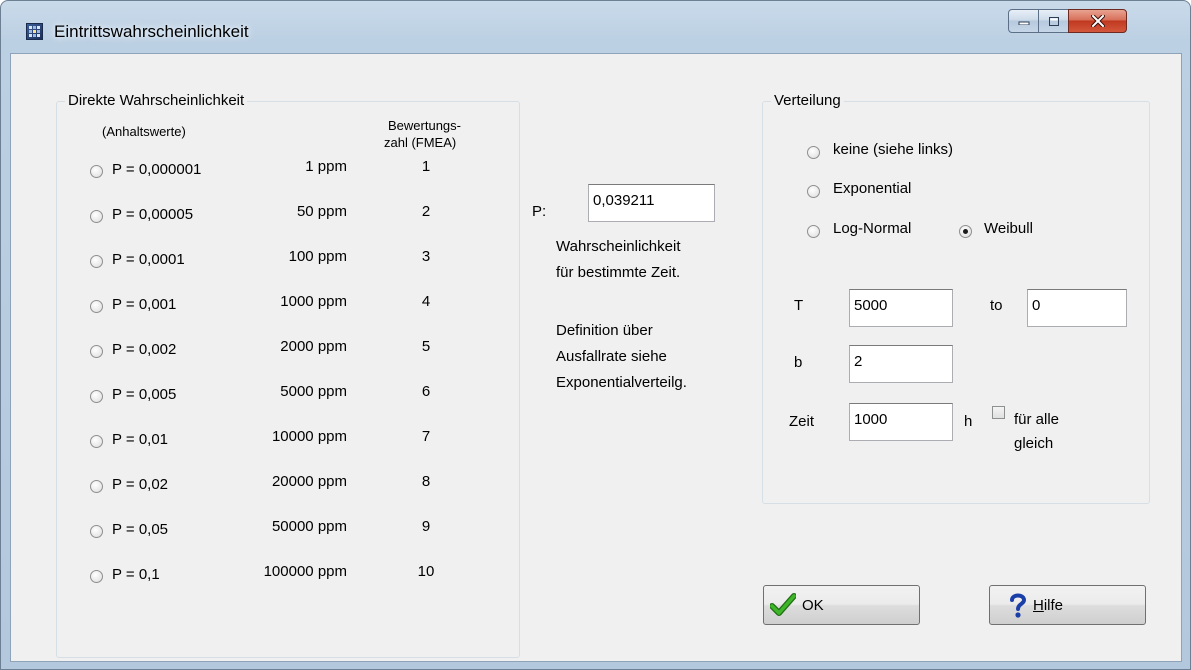  What do you see at coordinates (539, 211) in the screenshot?
I see `p-label: P:` at bounding box center [539, 211].